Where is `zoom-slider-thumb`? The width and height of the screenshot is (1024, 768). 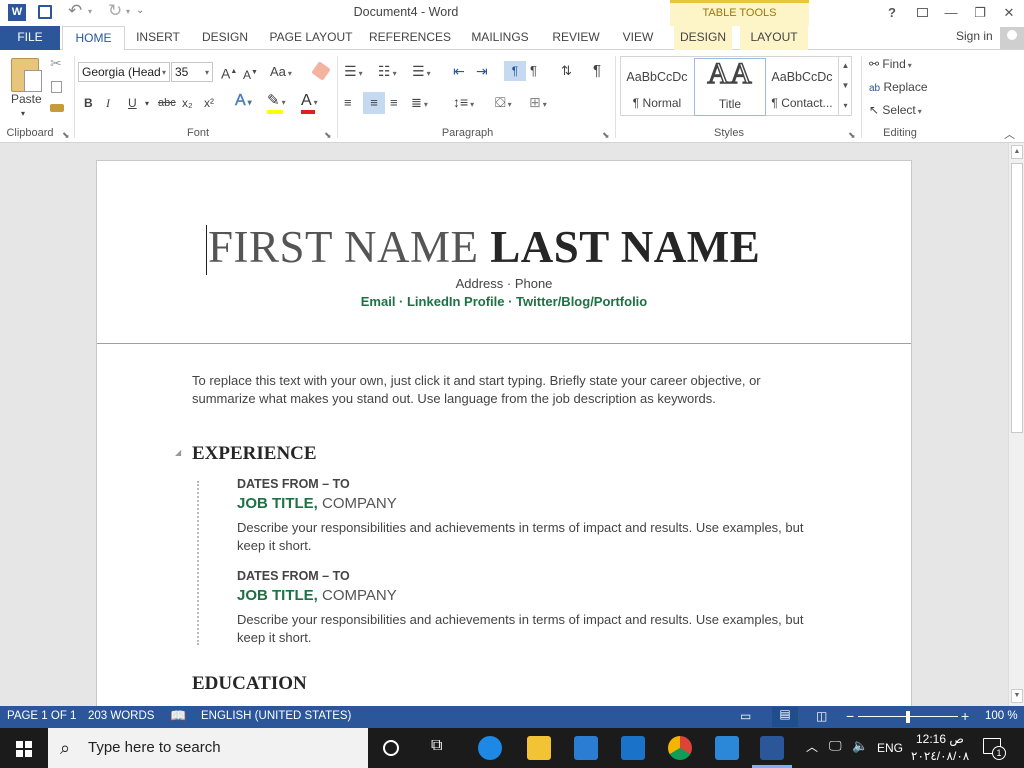 zoom-slider-thumb is located at coordinates (908, 717).